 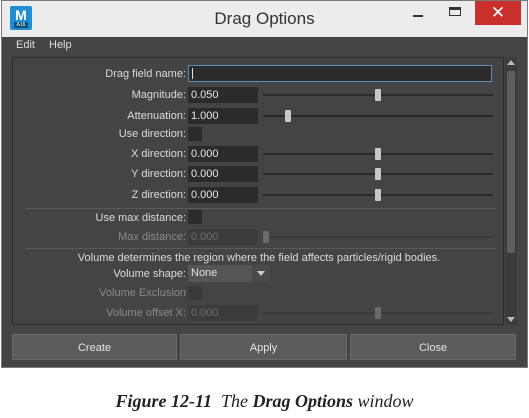 I want to click on panel-scrollbar, so click(x=511, y=191).